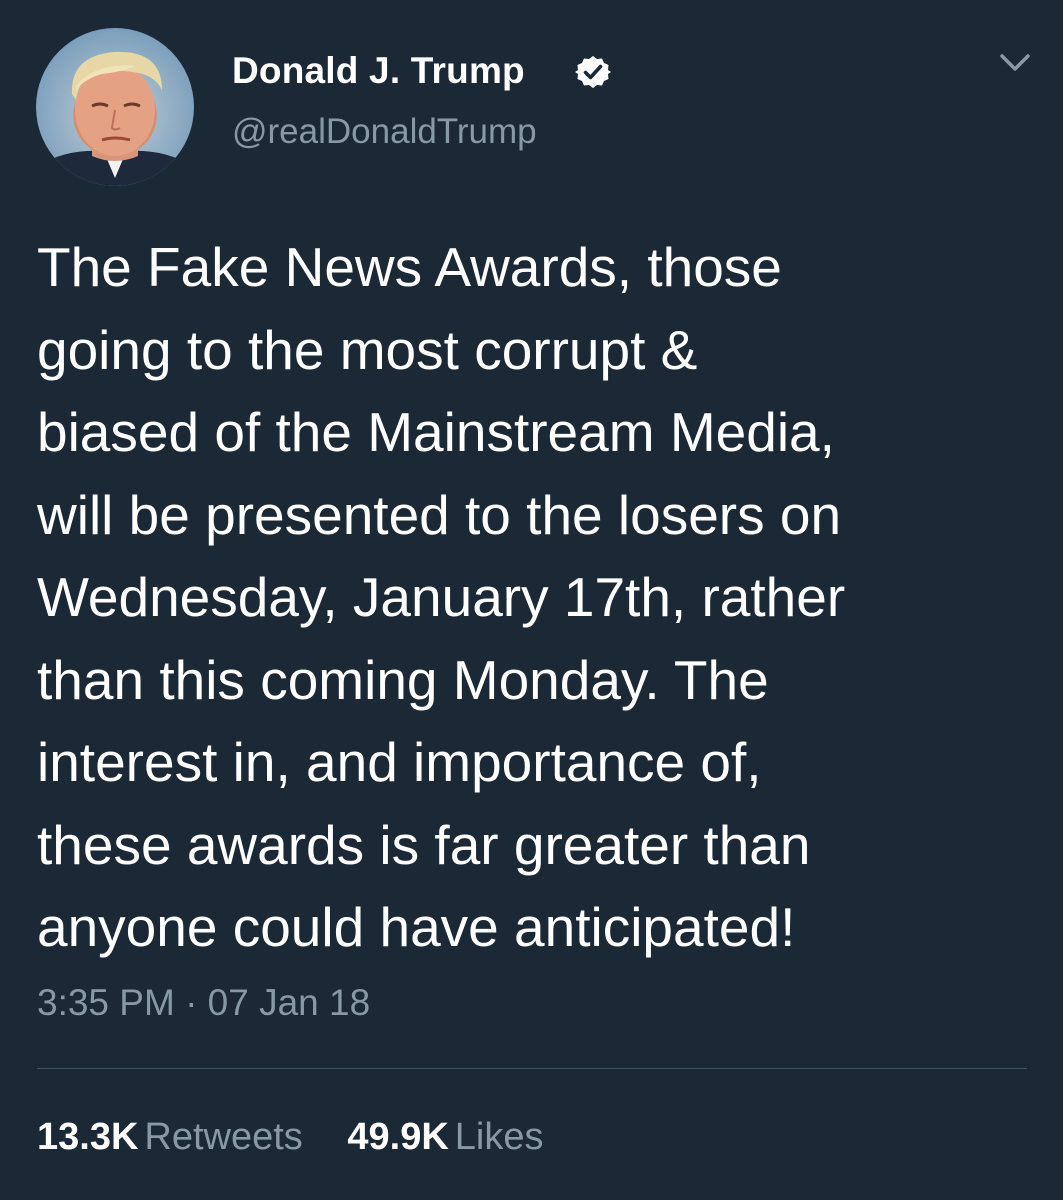  I want to click on avatar, so click(115, 107).